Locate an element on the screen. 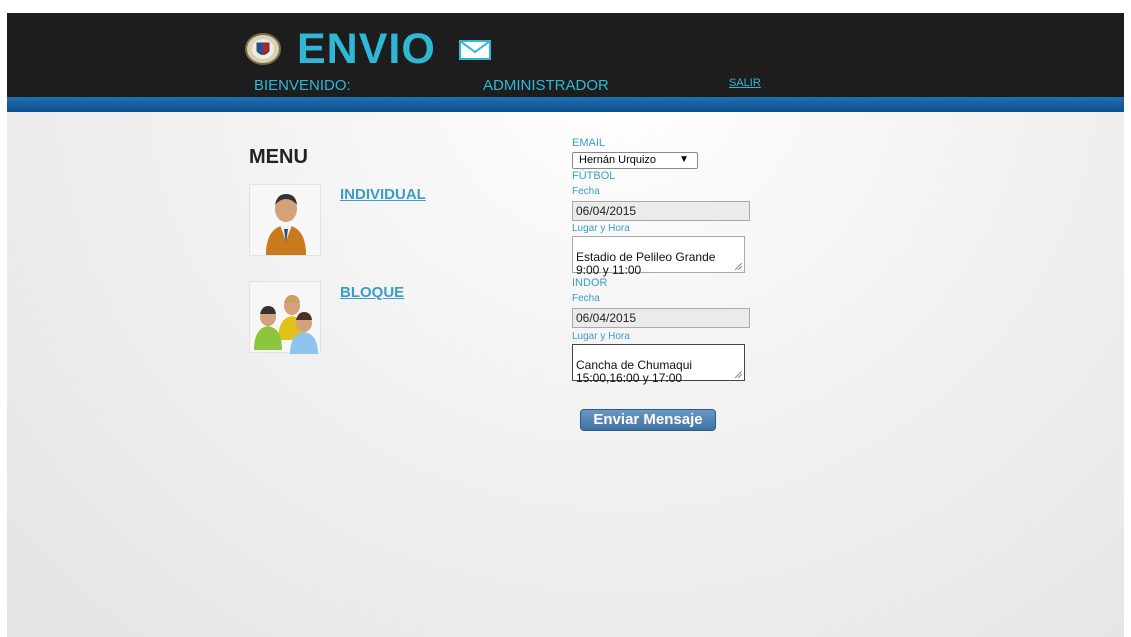  futbol-place-label: Lugar y Hora is located at coordinates (601, 228).